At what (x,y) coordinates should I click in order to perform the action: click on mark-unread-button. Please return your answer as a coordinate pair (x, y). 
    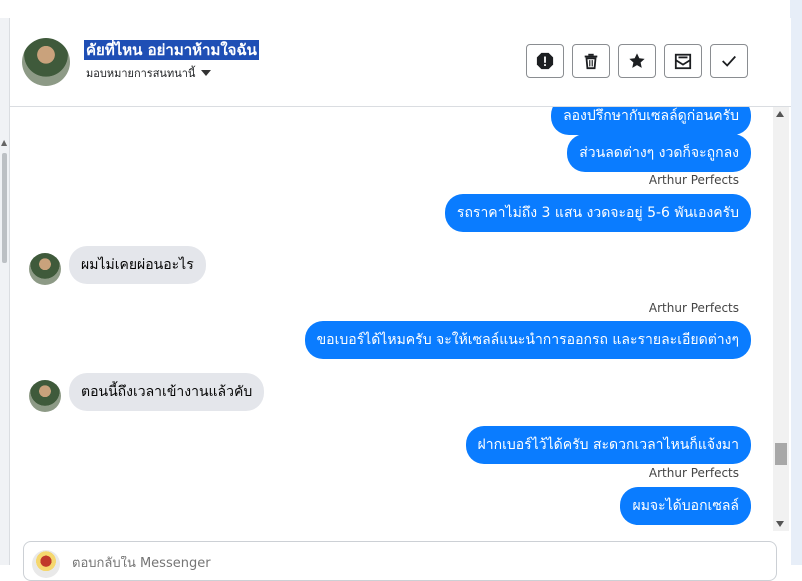
    Looking at the image, I should click on (683, 61).